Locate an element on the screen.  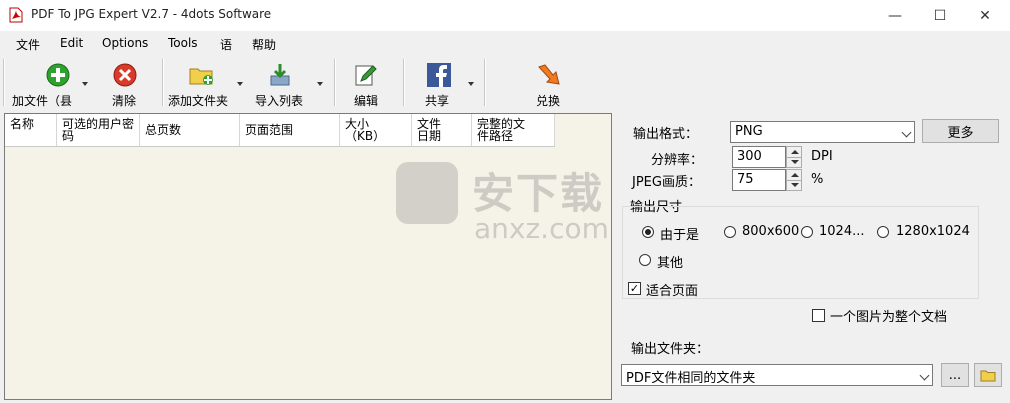
watermark-url: anxz.com is located at coordinates (541, 228).